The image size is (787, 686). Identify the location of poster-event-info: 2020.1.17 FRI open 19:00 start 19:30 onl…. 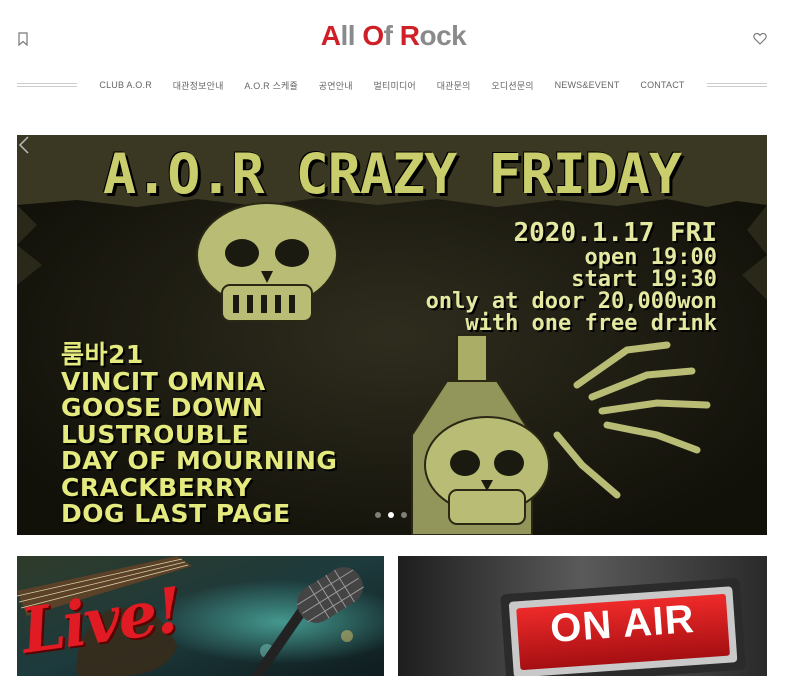
(571, 277).